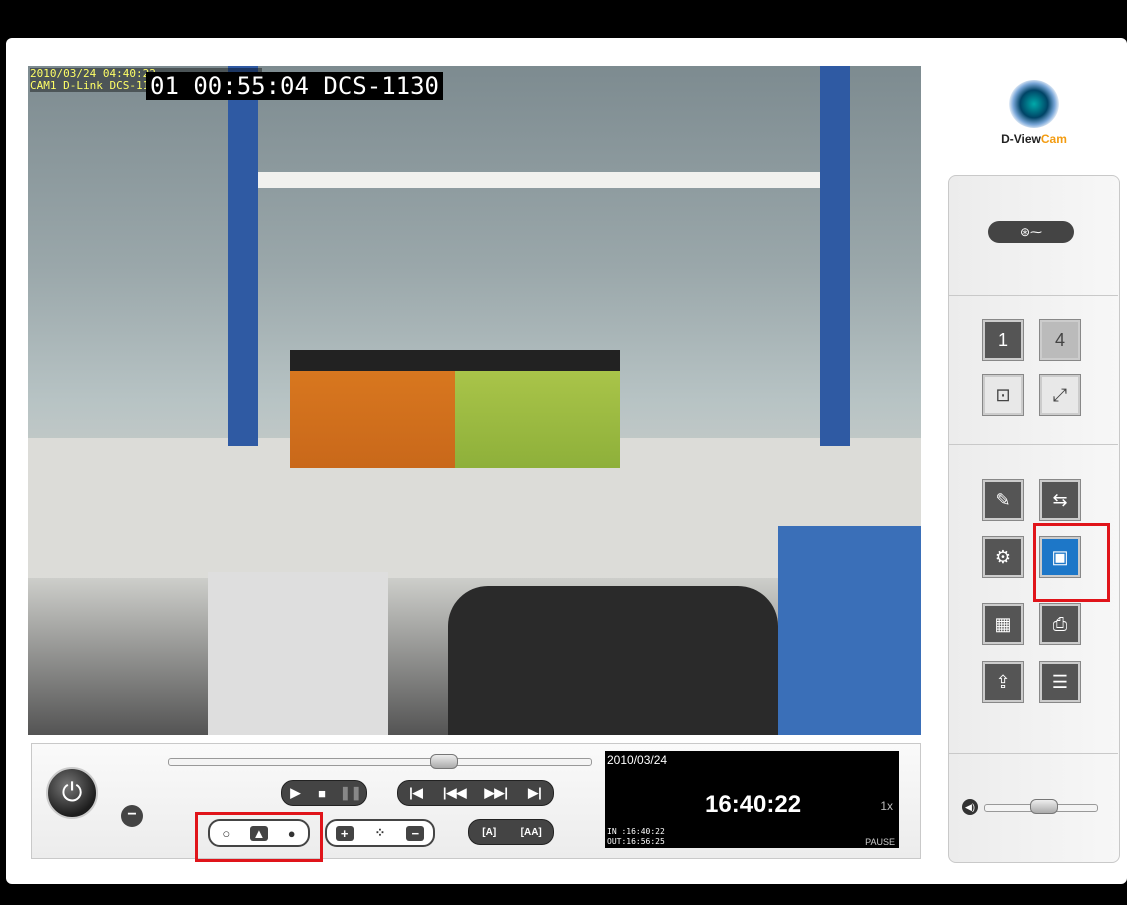 The image size is (1127, 905). I want to click on video-box-orange, so click(372, 409).